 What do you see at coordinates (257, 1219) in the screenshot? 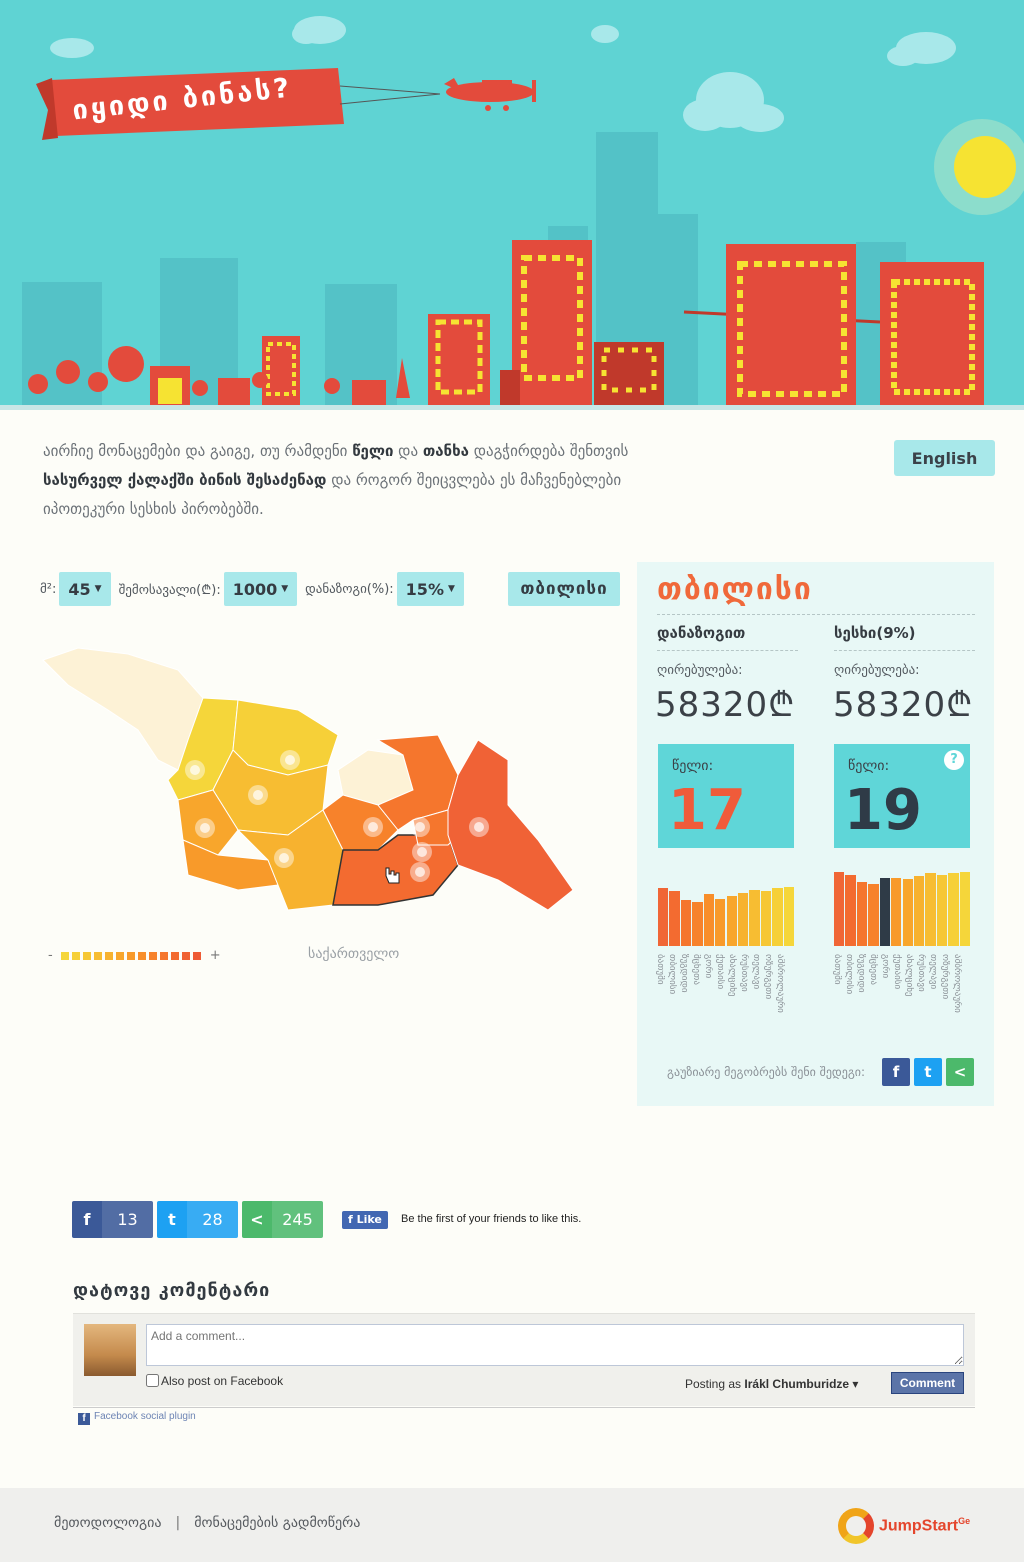
I see `share-icon: <` at bounding box center [257, 1219].